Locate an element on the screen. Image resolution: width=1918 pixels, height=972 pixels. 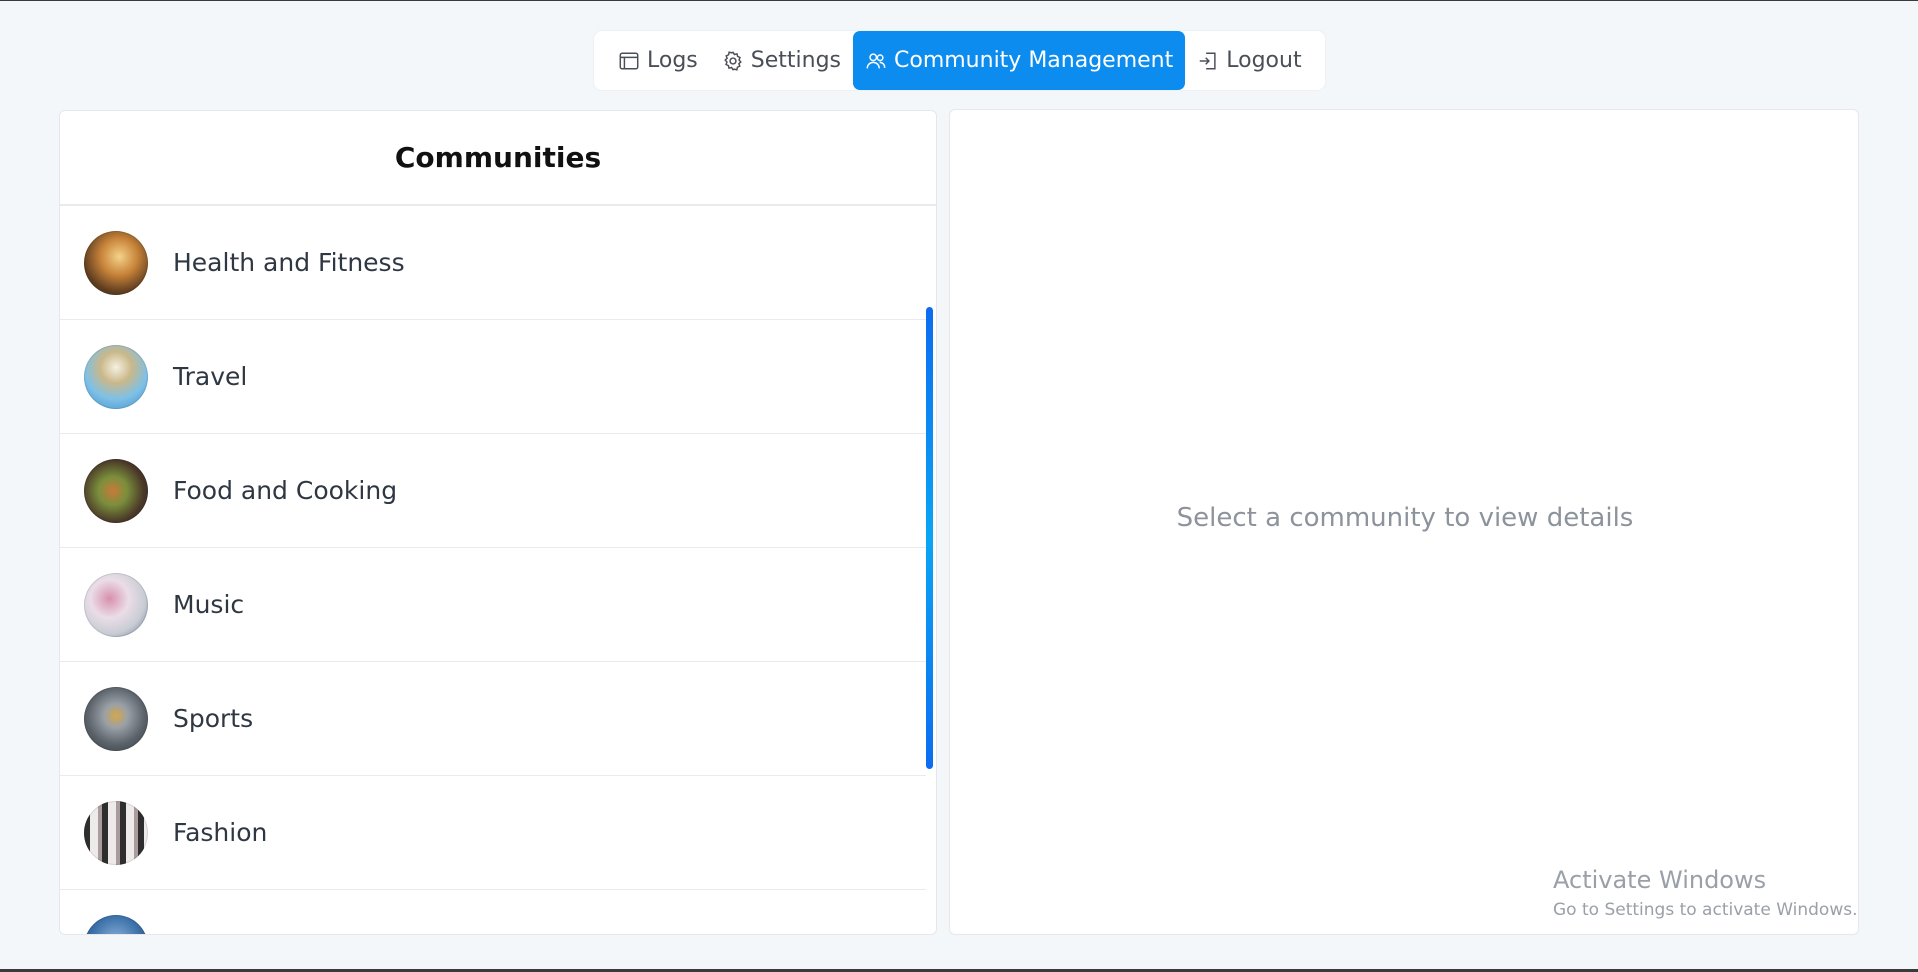
users-icon is located at coordinates (876, 61).